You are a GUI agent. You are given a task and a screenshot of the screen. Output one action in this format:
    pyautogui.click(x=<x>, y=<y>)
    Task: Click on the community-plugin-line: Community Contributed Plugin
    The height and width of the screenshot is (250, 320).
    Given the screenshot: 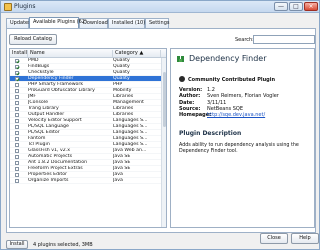 What is the action you would take?
    pyautogui.click(x=227, y=79)
    